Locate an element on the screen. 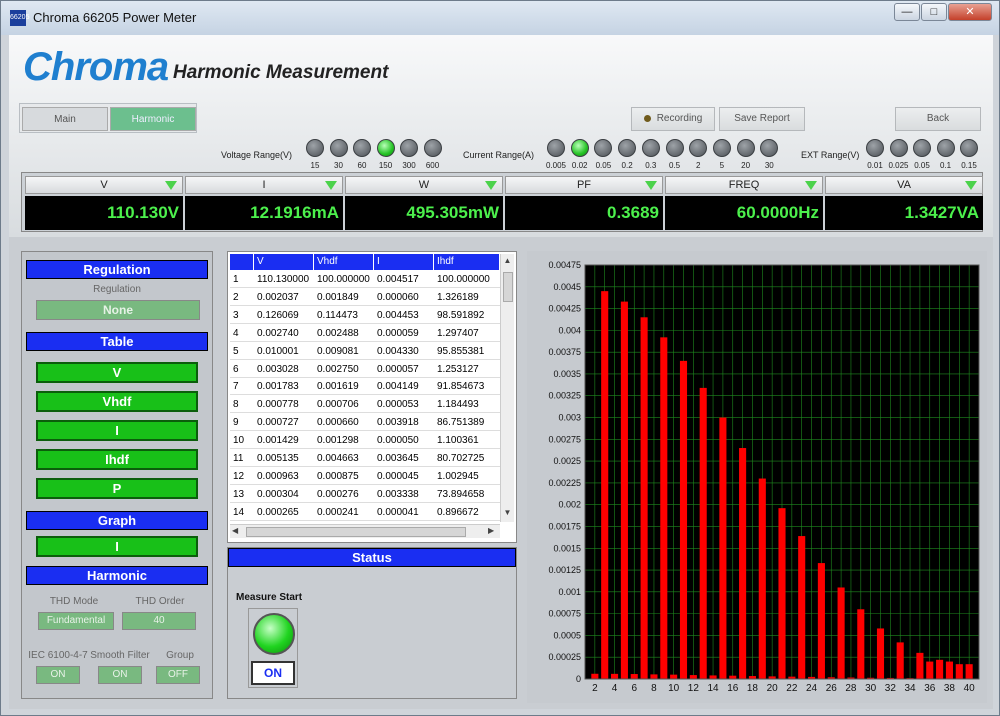 The width and height of the screenshot is (1000, 716). table-row: 11 0.005135 0.004663 0.003645 80.702725 is located at coordinates (365, 458).